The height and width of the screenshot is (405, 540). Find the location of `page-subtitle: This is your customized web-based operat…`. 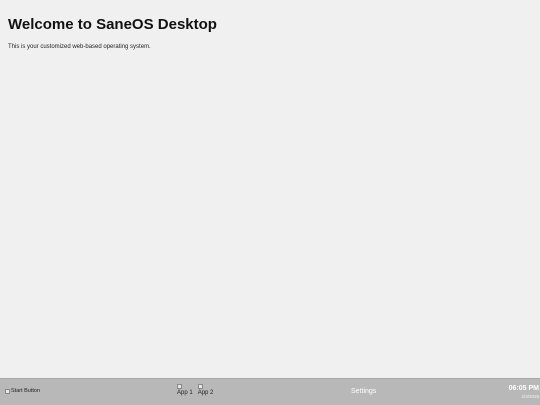

page-subtitle: This is your customized web-based operat… is located at coordinates (79, 47).